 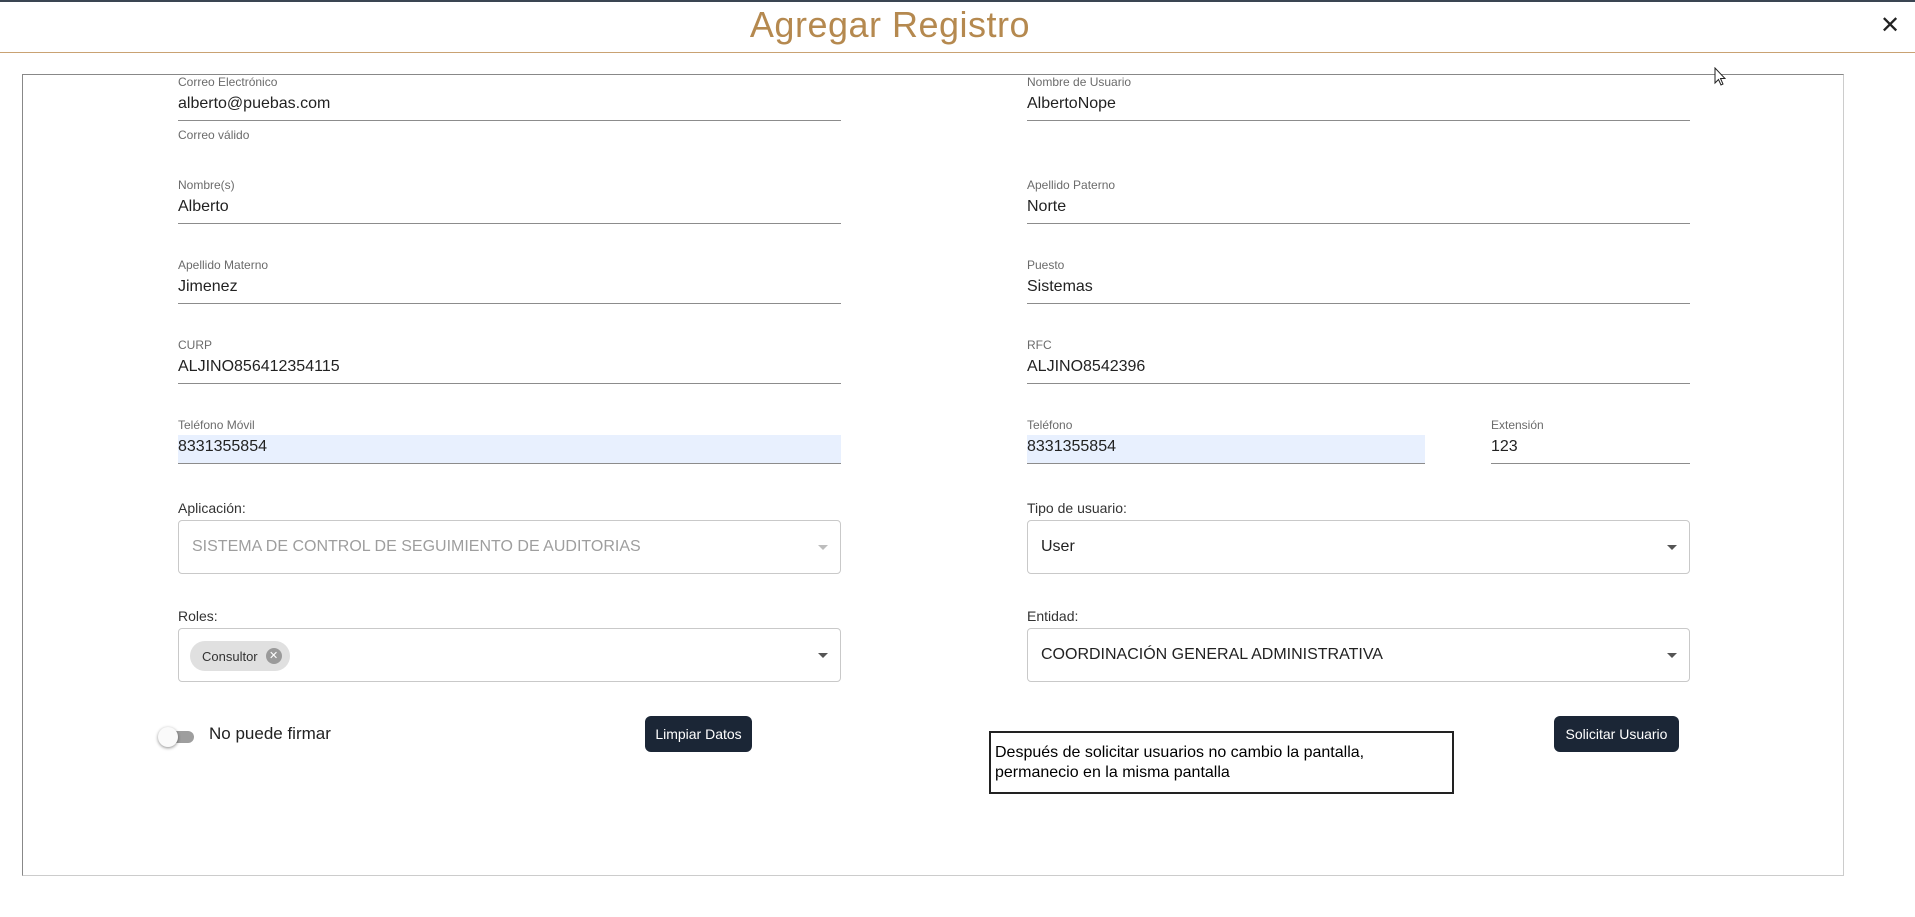 I want to click on user-type-value: User, so click(x=1058, y=546).